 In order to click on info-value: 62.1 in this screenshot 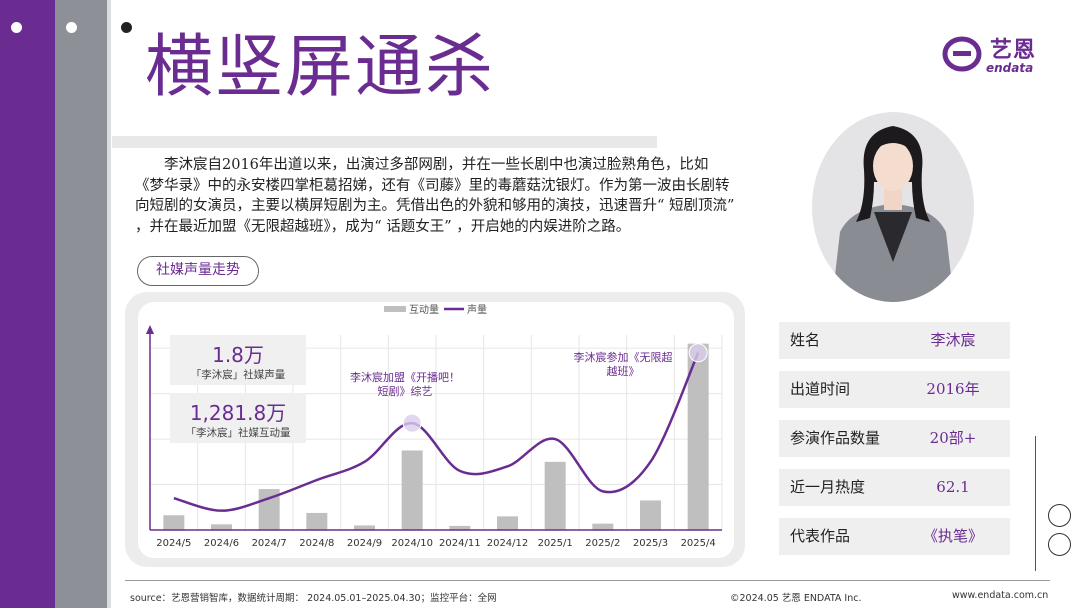, I will do `click(953, 487)`.